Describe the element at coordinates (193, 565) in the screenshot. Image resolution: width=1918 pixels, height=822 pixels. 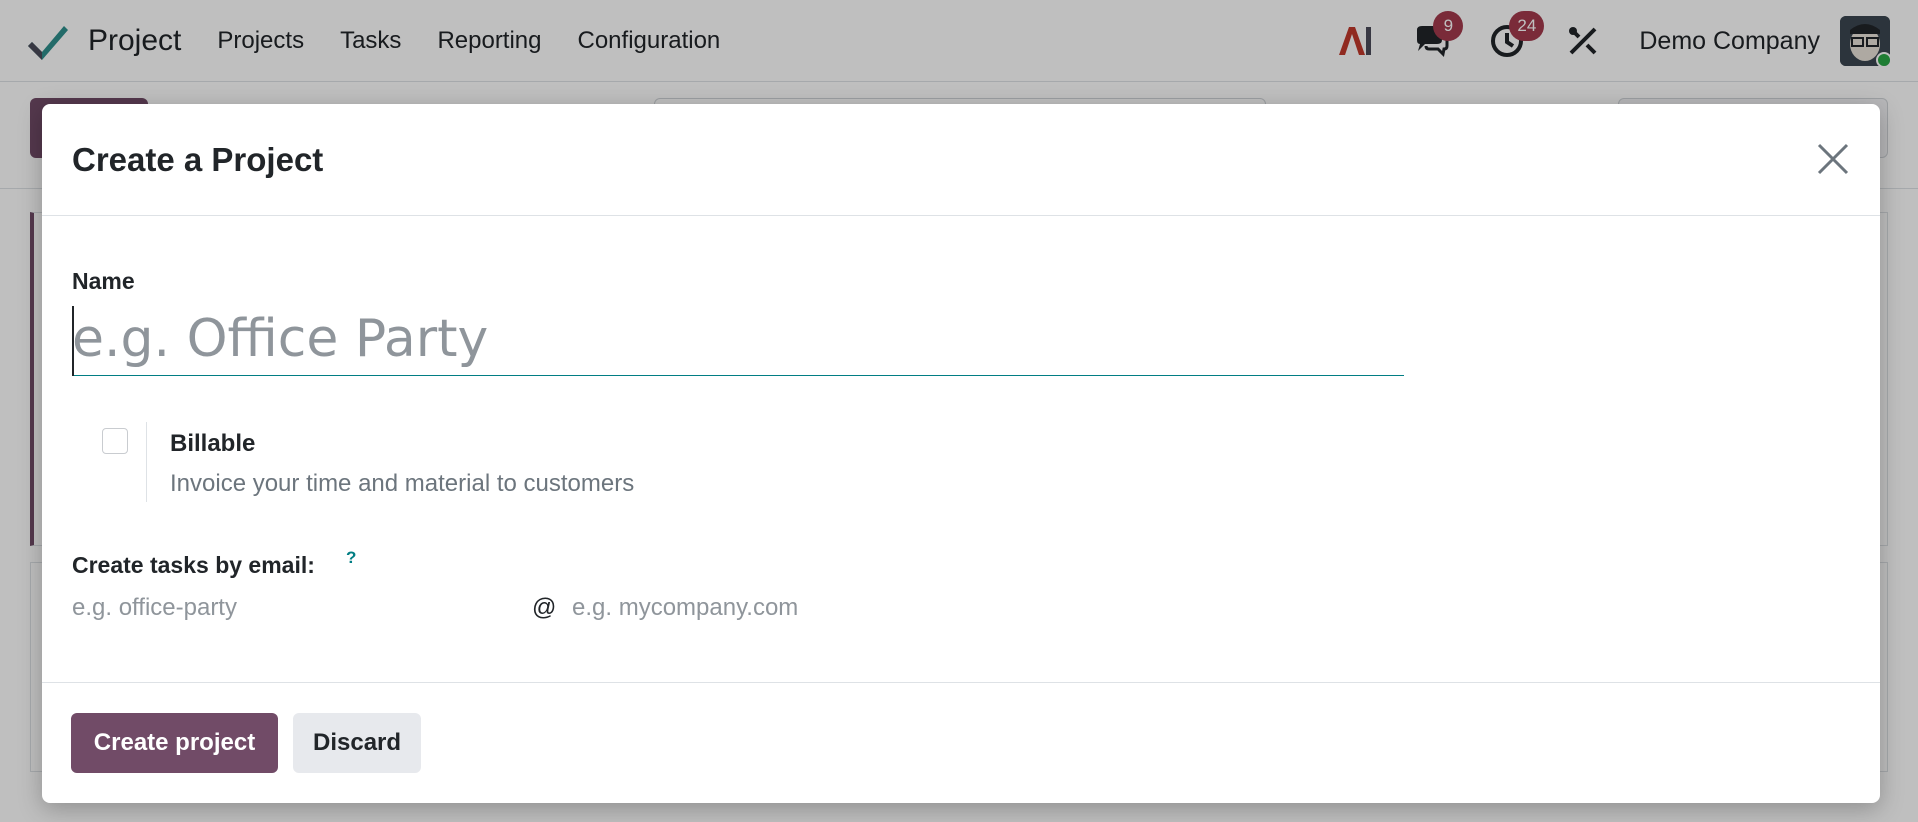
I see `email-alias-label: Create tasks by email:` at that location.